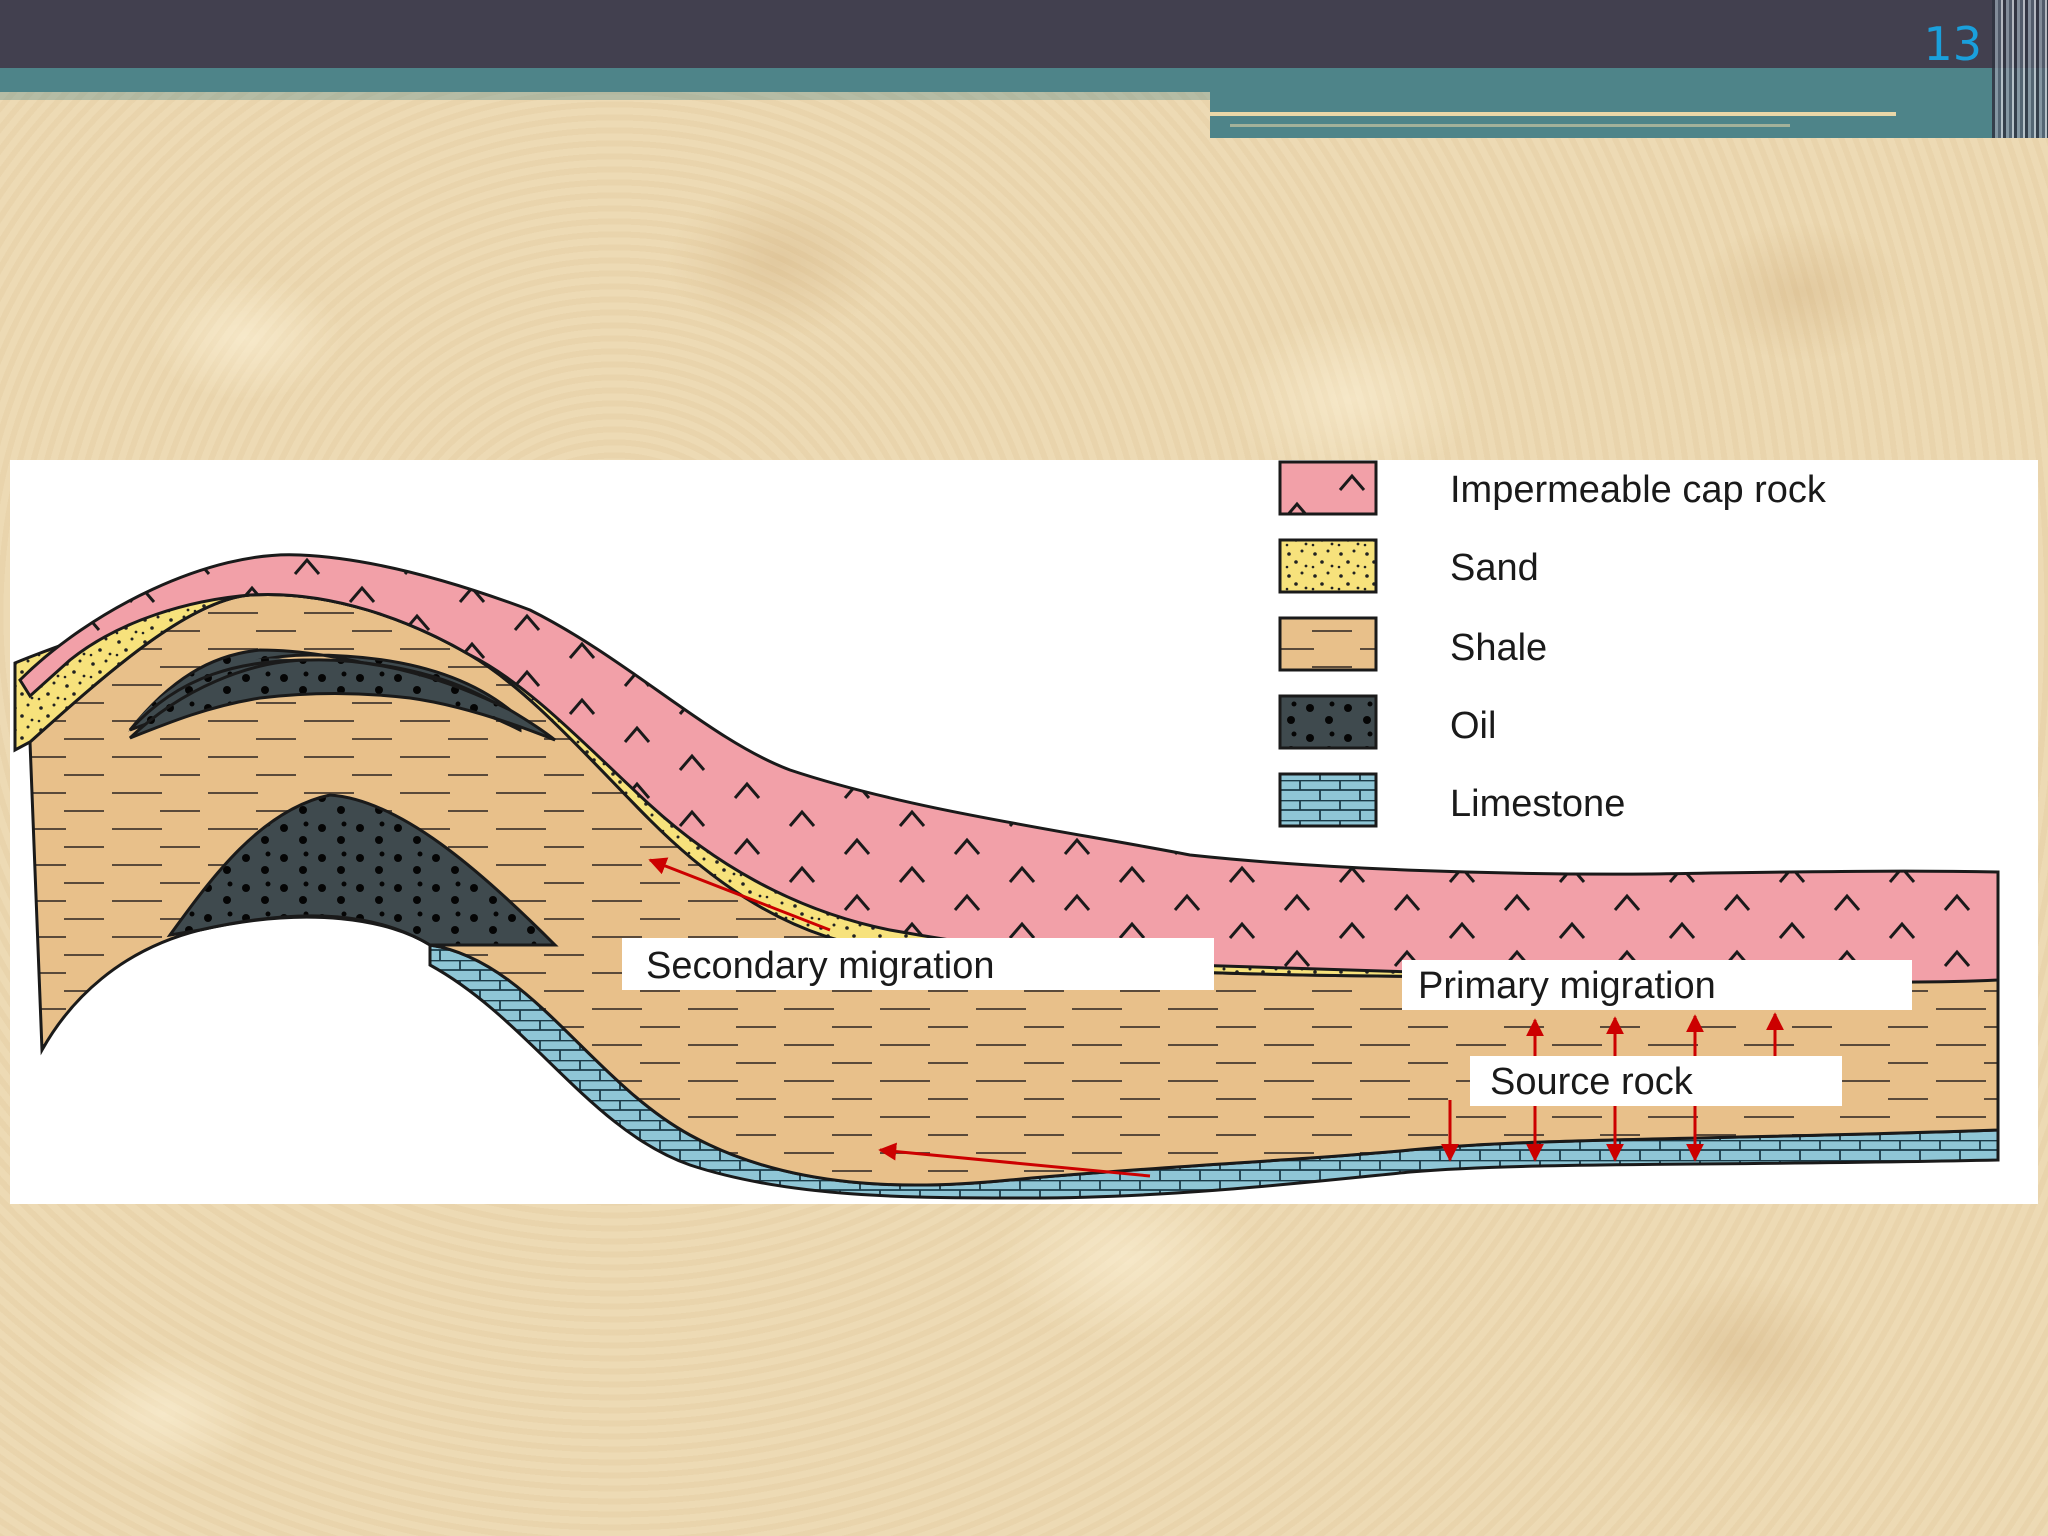 The image size is (2048, 1536). Describe the element at coordinates (1952, 44) in the screenshot. I see `slide-number: 13` at that location.